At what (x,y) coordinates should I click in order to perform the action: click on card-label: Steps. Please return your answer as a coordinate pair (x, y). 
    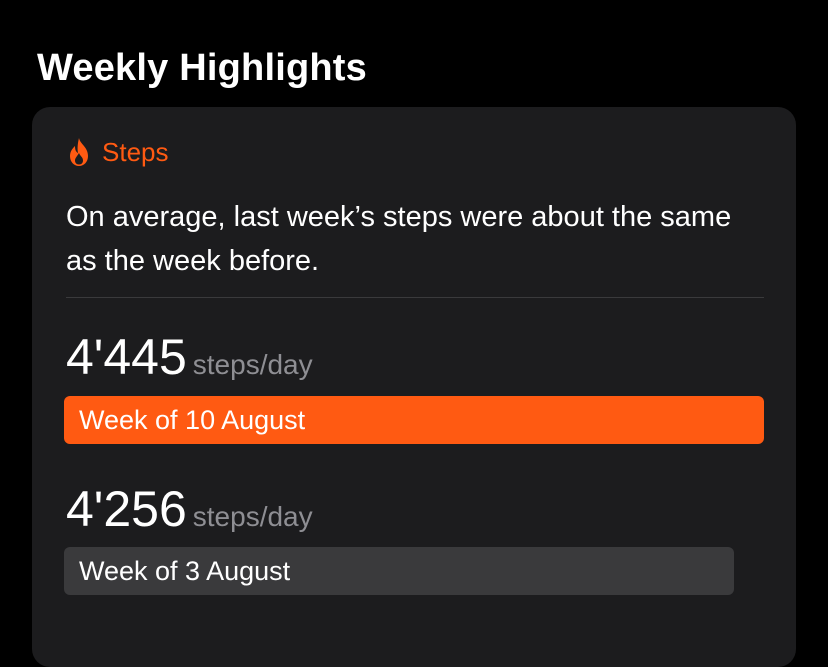
    Looking at the image, I should click on (135, 152).